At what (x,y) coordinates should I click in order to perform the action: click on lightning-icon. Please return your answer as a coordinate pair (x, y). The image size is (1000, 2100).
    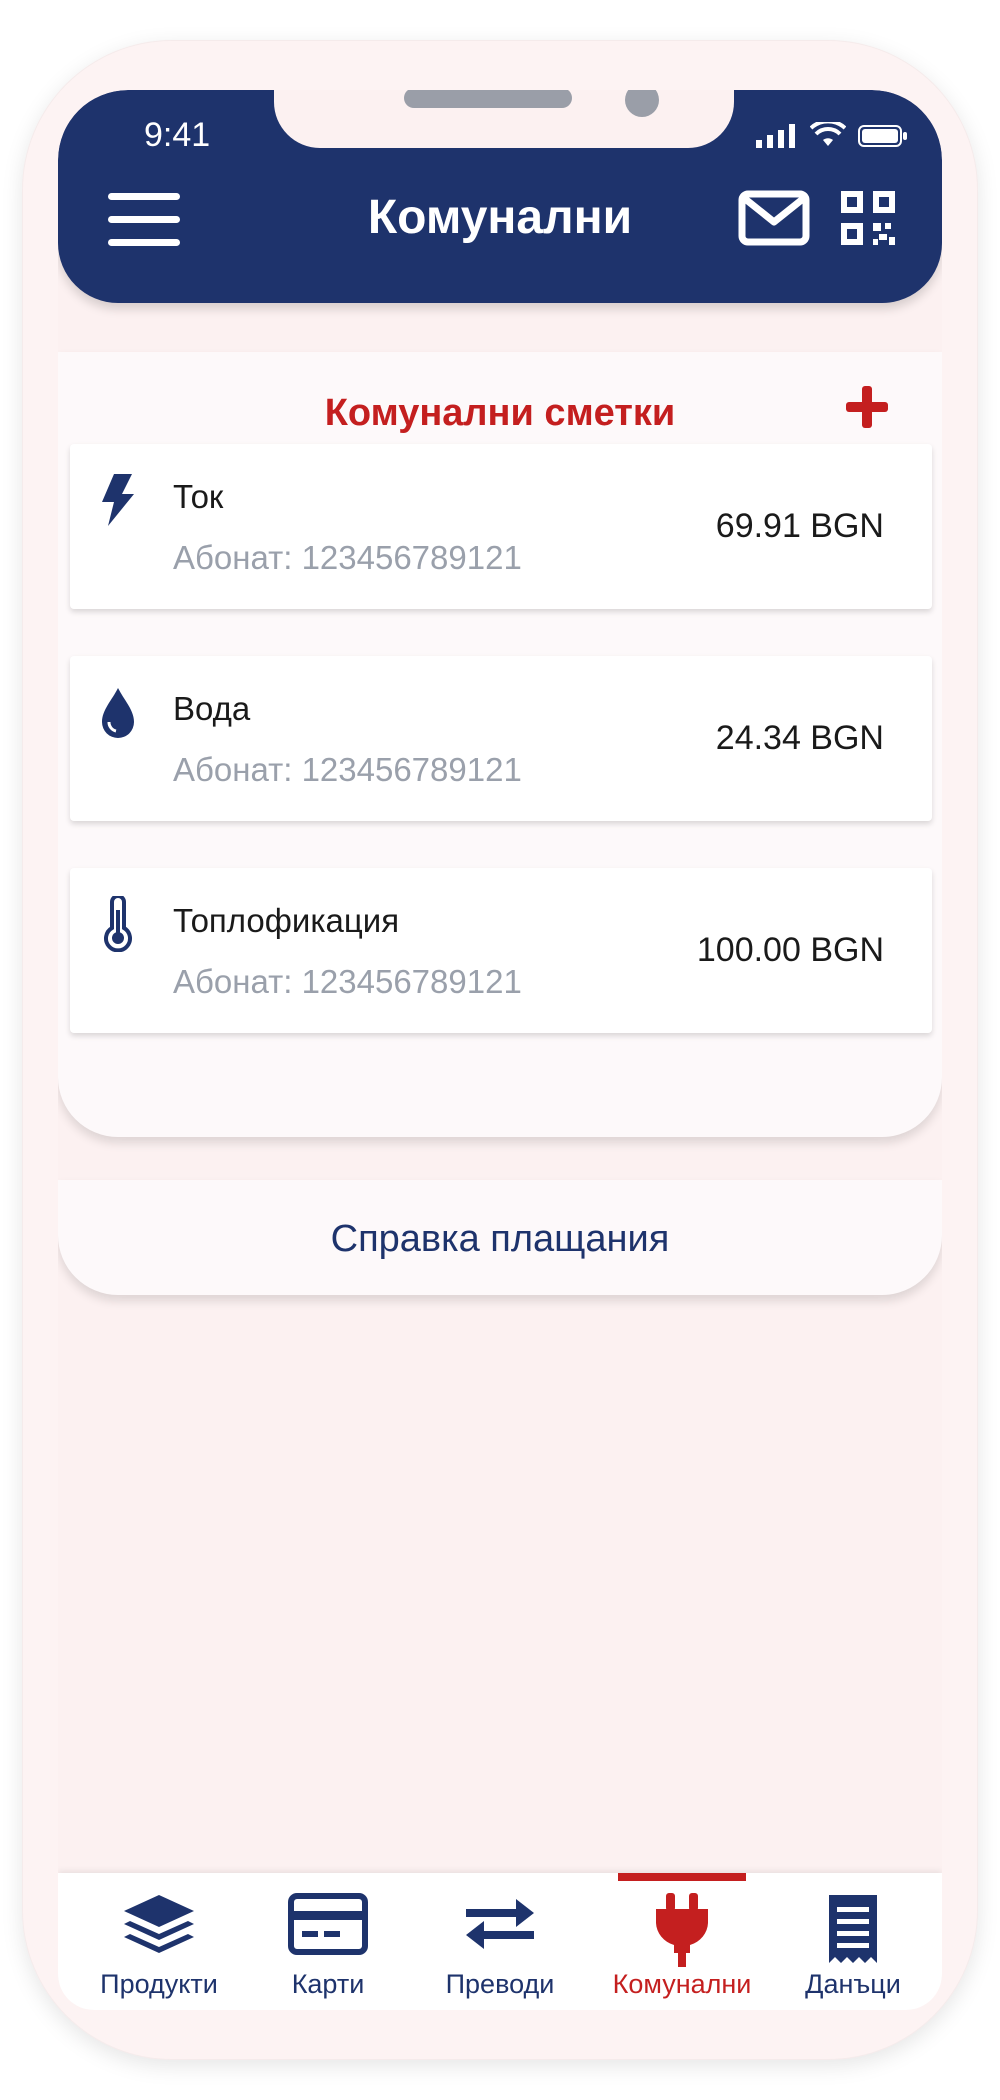
    Looking at the image, I should click on (118, 500).